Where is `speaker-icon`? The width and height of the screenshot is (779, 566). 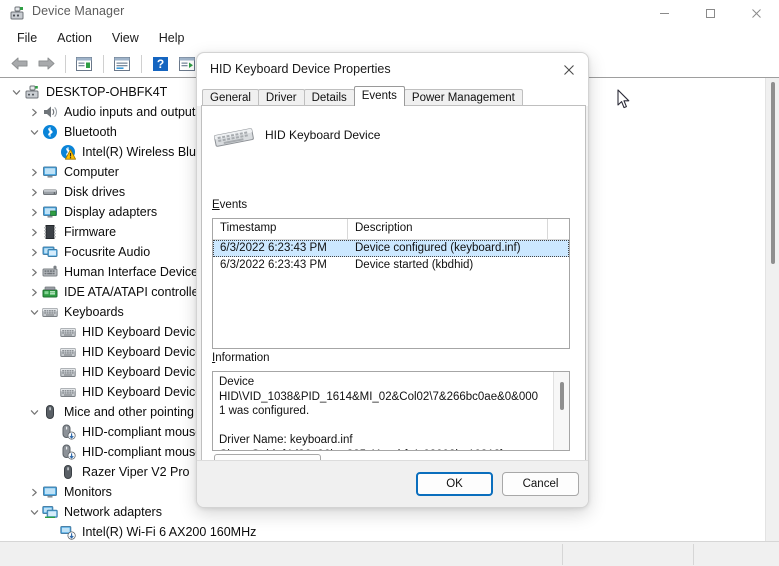 speaker-icon is located at coordinates (50, 112).